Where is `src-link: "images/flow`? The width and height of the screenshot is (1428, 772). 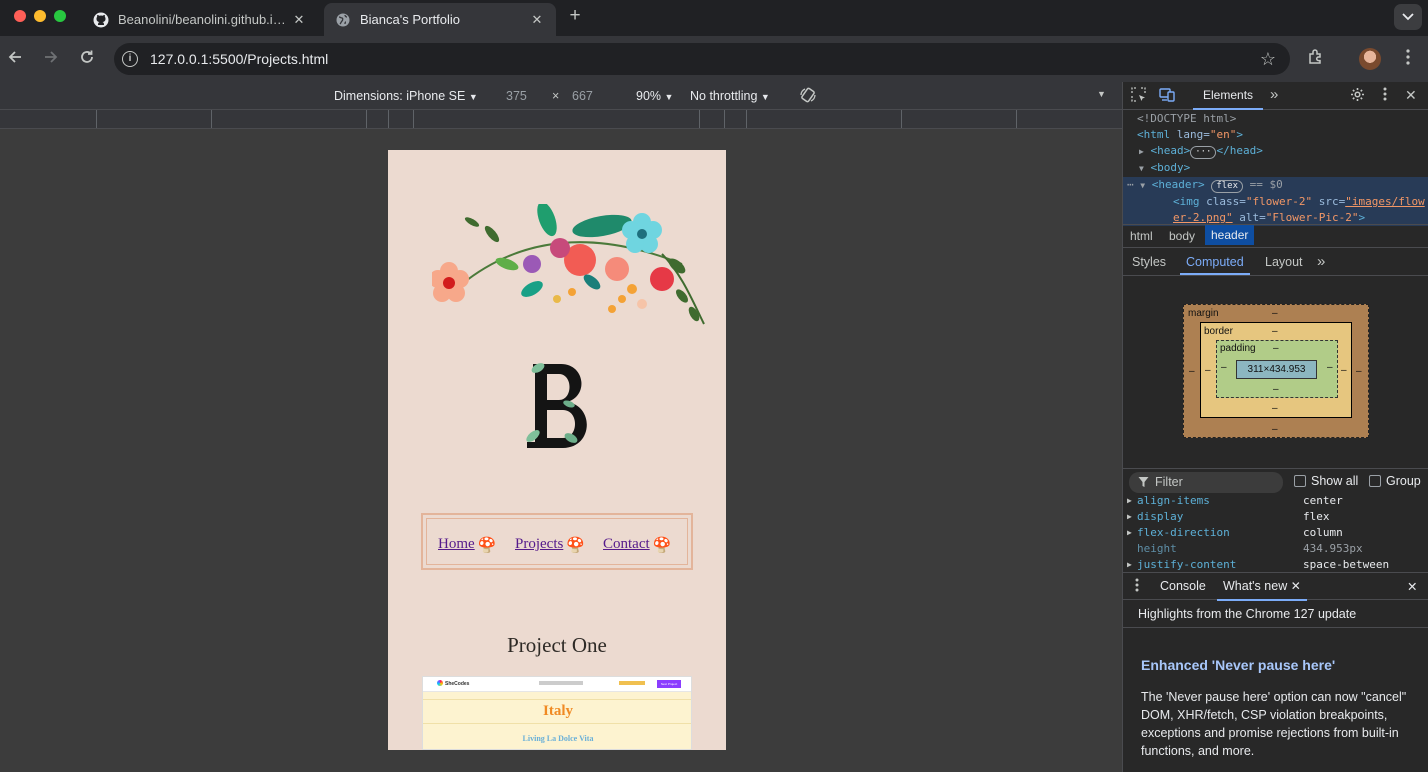 src-link: "images/flow is located at coordinates (1384, 201).